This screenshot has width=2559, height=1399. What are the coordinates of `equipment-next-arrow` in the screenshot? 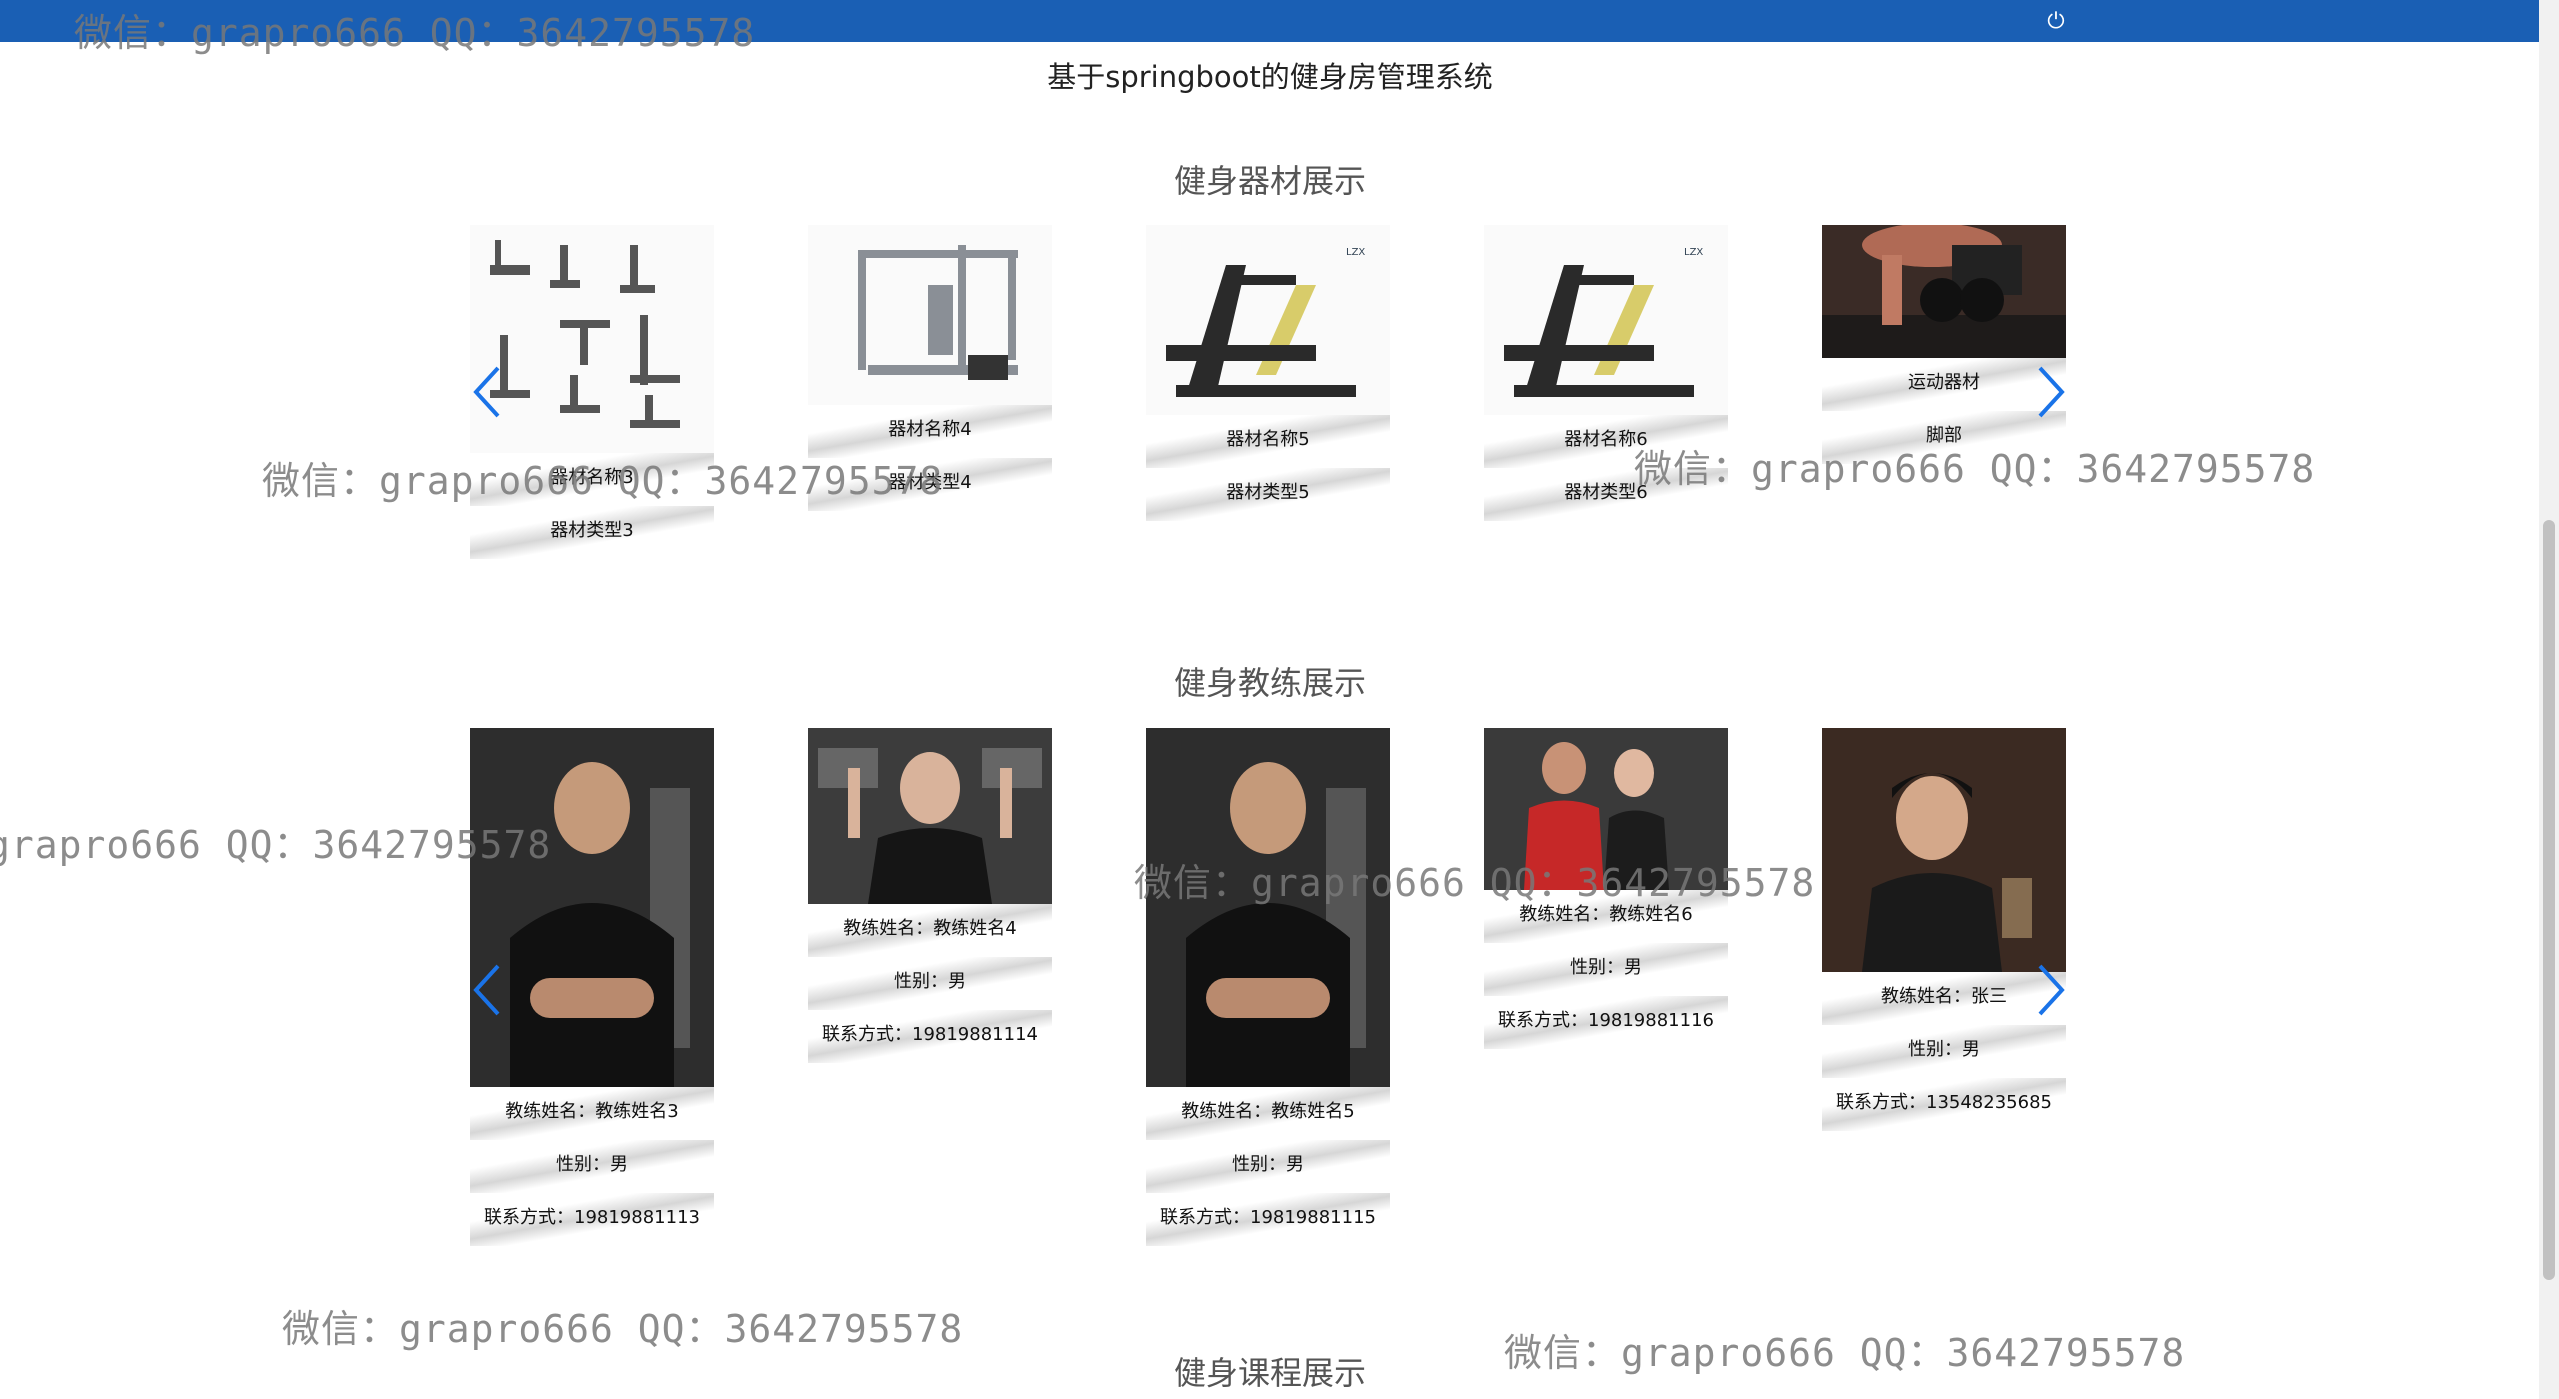 It's located at (2050, 392).